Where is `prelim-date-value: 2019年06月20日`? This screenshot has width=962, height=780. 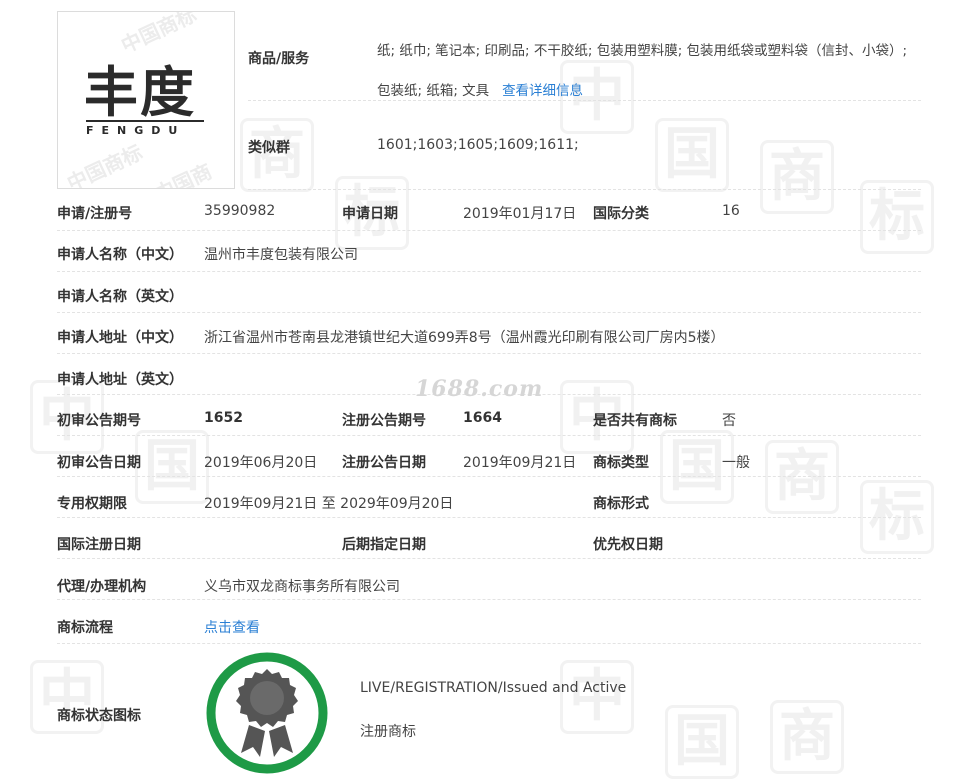 prelim-date-value: 2019年06月20日 is located at coordinates (261, 463).